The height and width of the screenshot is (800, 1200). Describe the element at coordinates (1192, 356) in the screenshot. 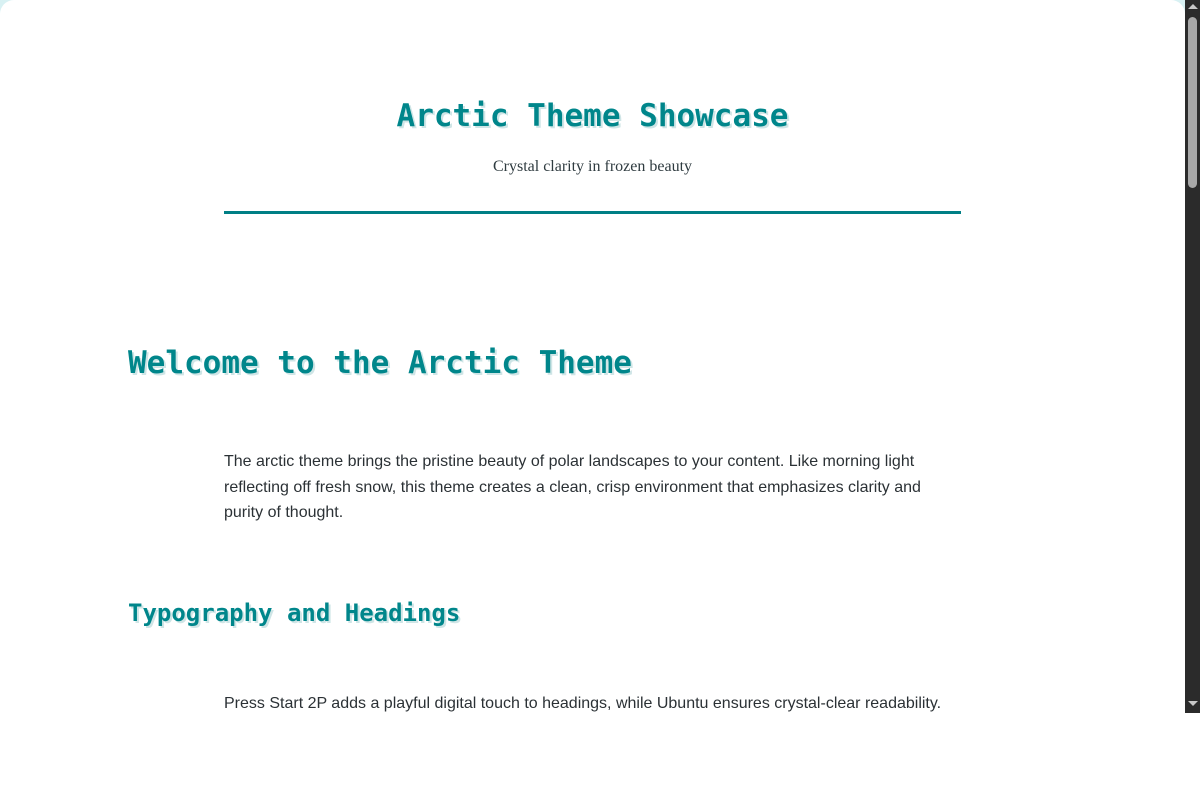

I see `vertical-scrollbar` at that location.